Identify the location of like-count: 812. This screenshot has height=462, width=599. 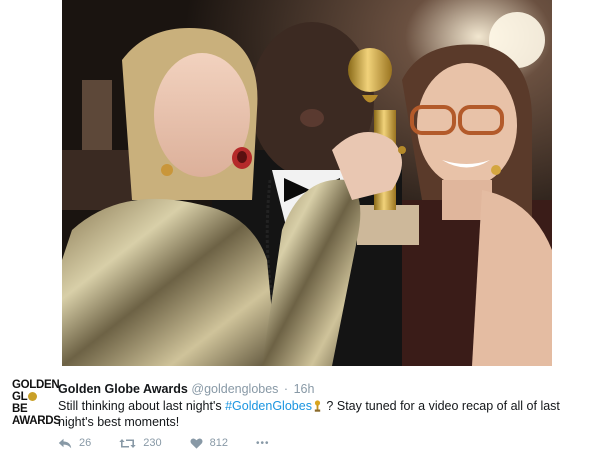
(218, 443).